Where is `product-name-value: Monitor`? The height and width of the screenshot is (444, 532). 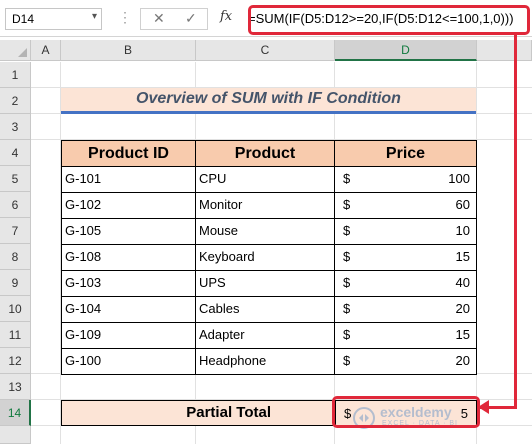 product-name-value: Monitor is located at coordinates (221, 204).